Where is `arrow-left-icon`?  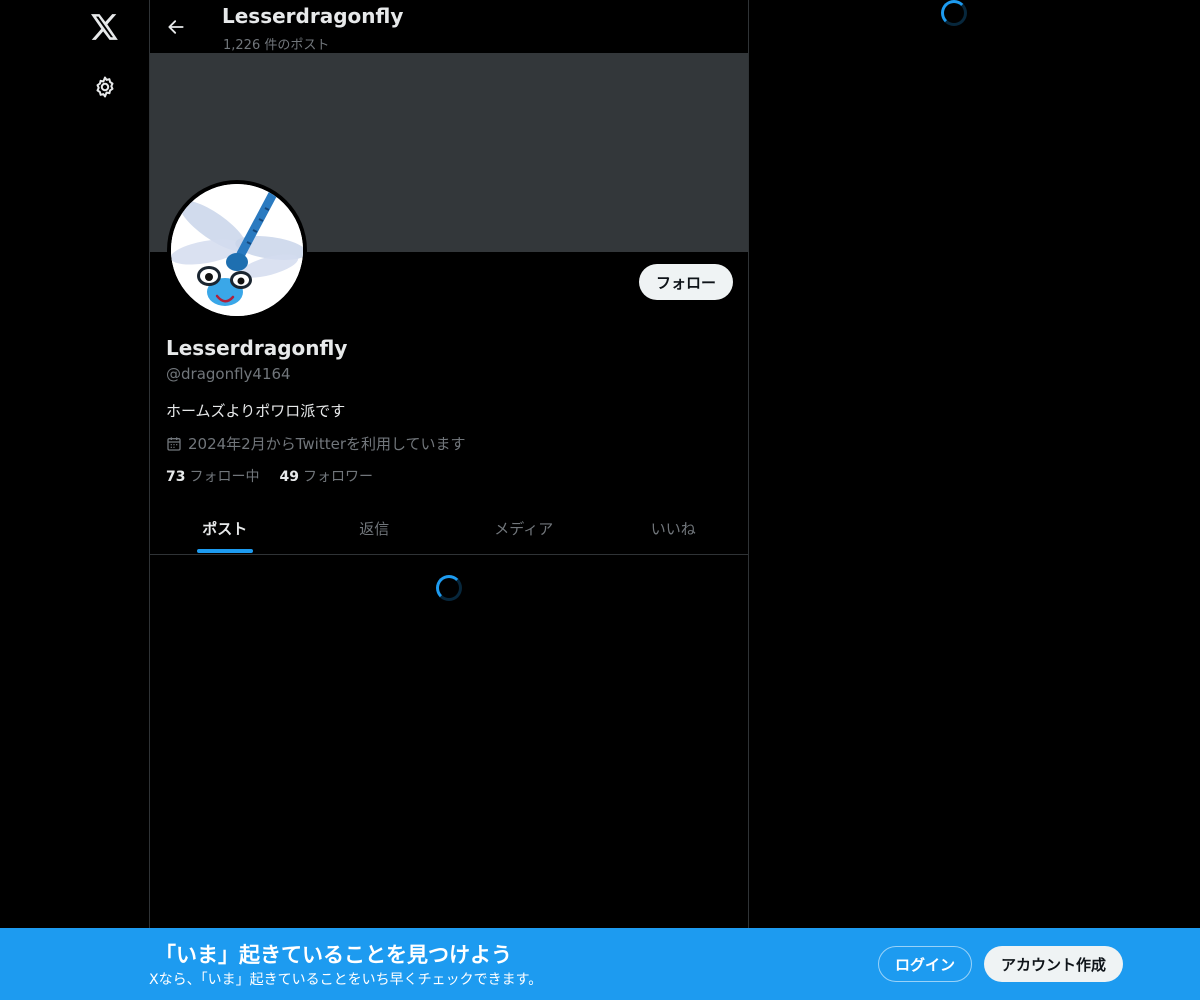 arrow-left-icon is located at coordinates (176, 27).